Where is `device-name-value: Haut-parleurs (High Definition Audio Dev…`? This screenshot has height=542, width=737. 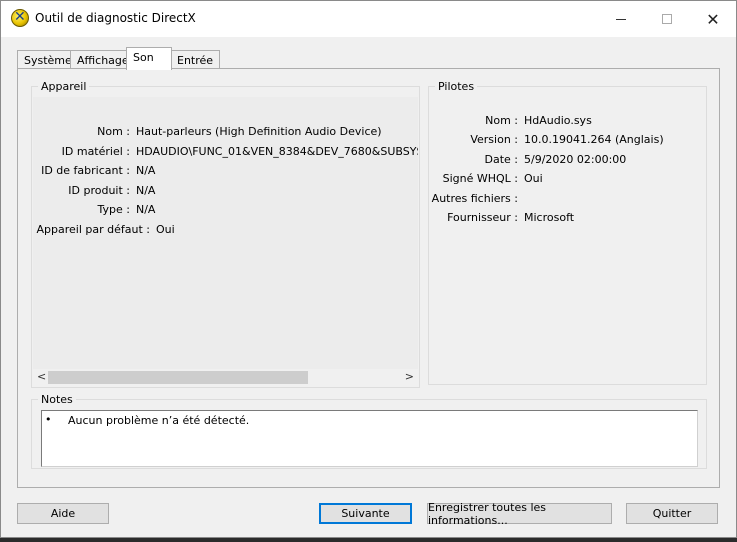
device-name-value: Haut-parleurs (High Definition Audio Dev… is located at coordinates (259, 131).